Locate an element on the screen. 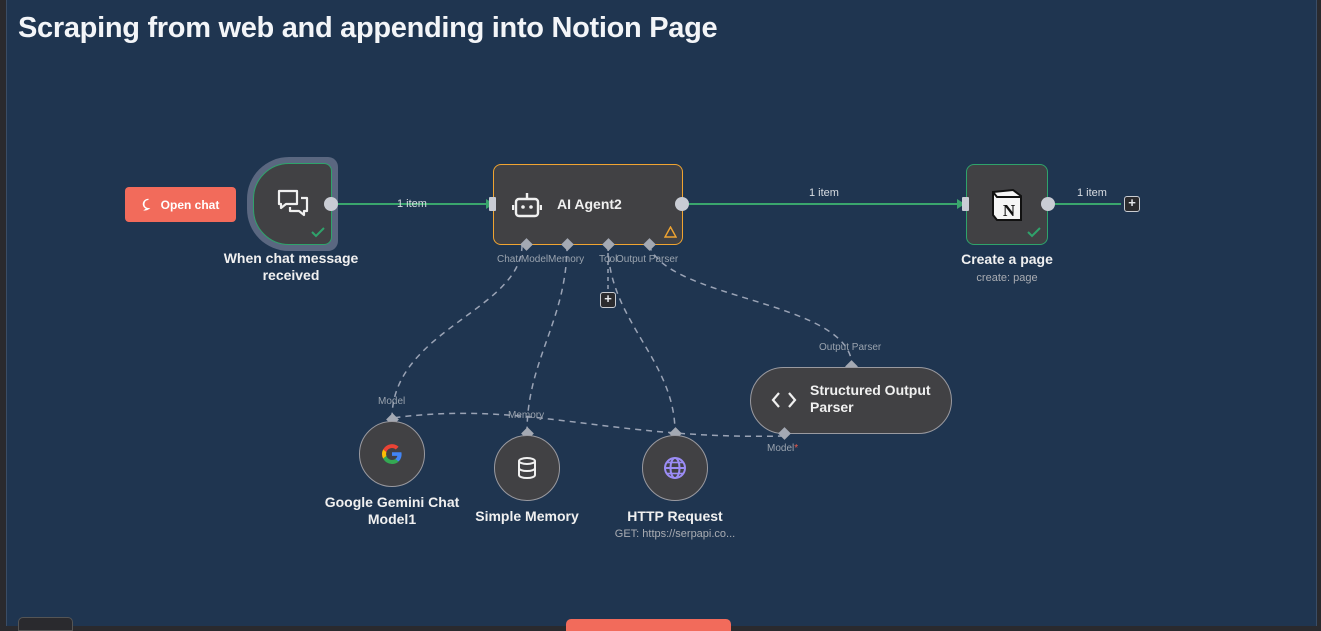 This screenshot has width=1321, height=631. wire-parser-model-gemini is located at coordinates (588, 425).